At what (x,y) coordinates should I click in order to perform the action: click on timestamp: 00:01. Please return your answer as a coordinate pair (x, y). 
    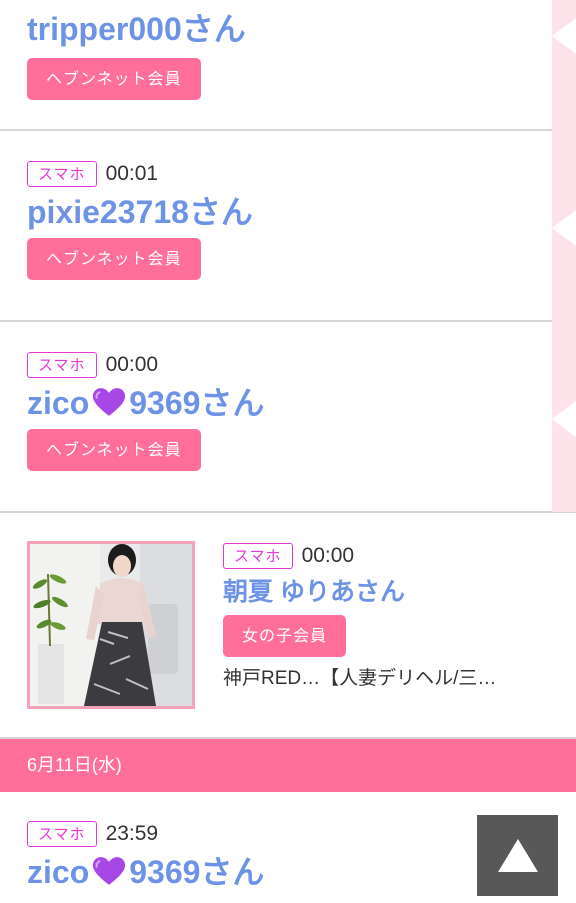
    Looking at the image, I should click on (132, 173).